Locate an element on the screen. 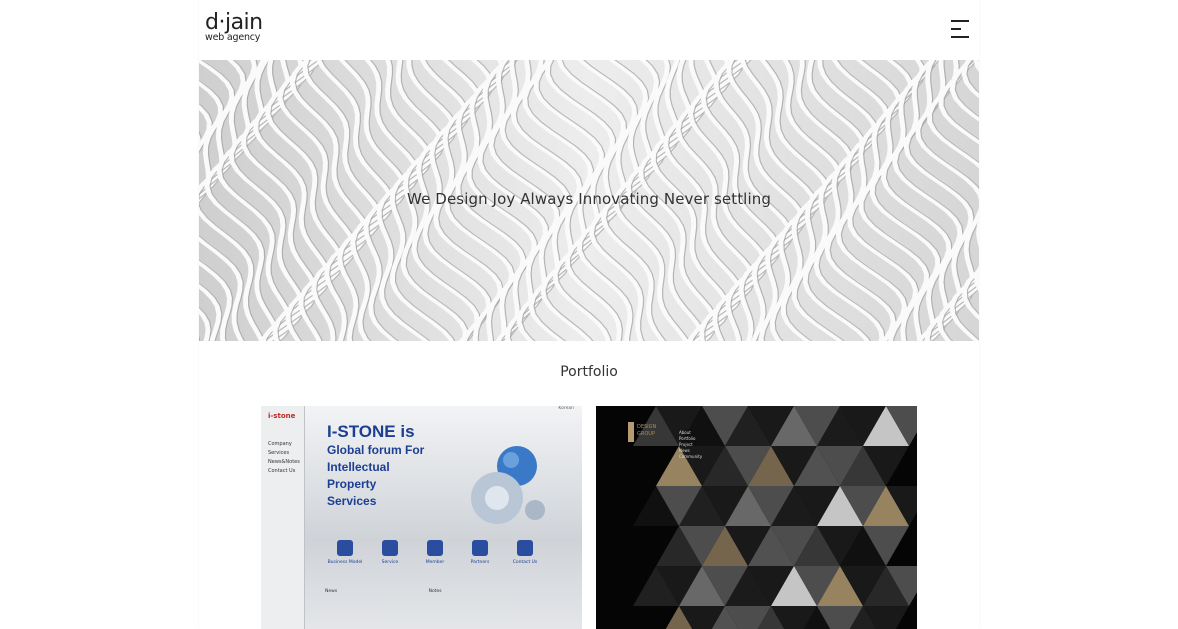 The width and height of the screenshot is (1178, 629). istone-headline-4: Property is located at coordinates (352, 484).